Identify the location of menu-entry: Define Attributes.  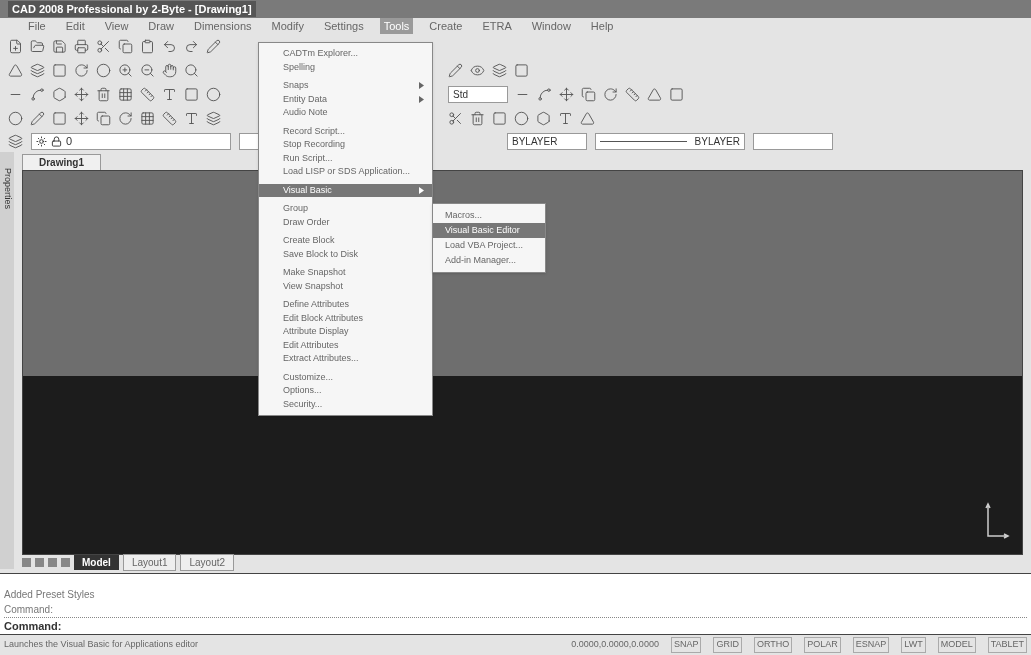
(345, 305).